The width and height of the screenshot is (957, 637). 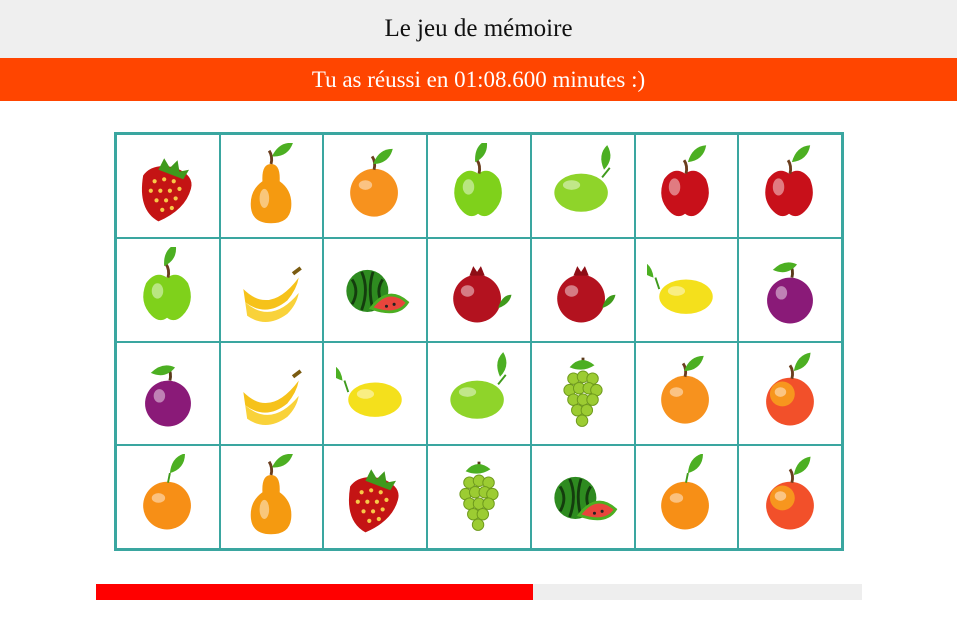 I want to click on timer-progress-fill, so click(x=314, y=592).